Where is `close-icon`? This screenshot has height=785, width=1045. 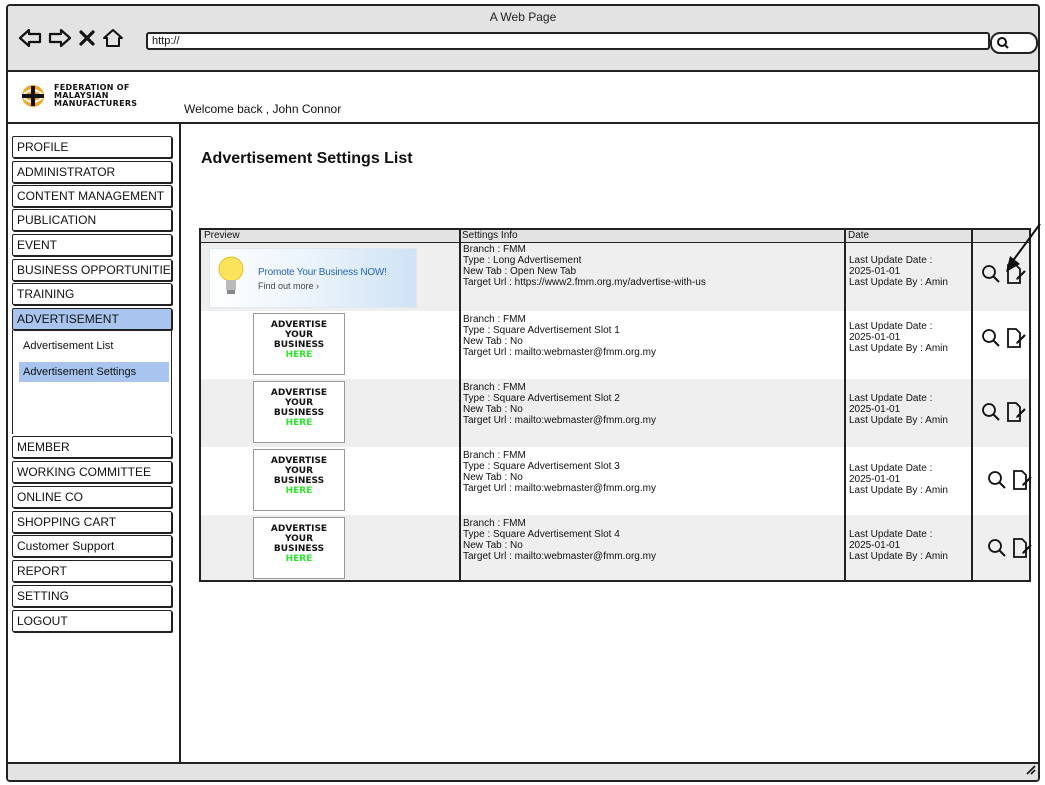
close-icon is located at coordinates (87, 38).